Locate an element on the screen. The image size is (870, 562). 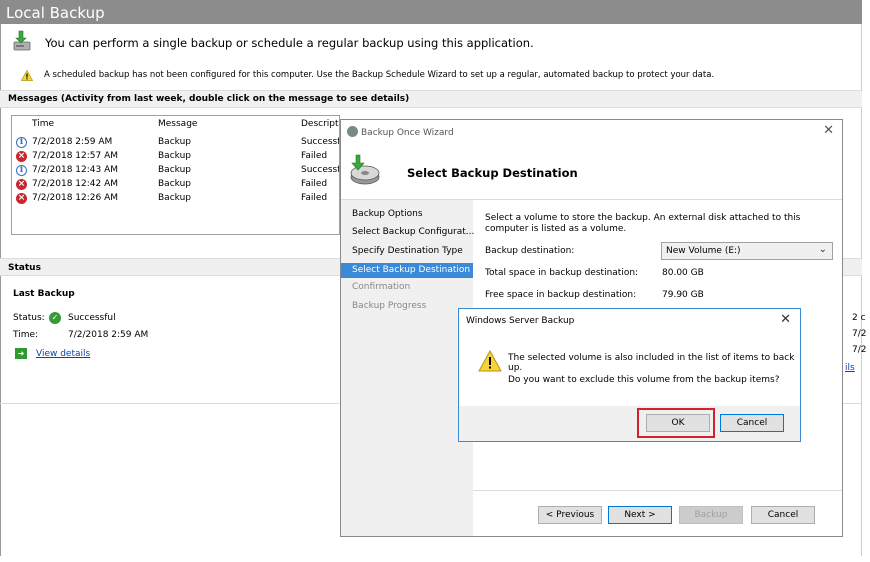
partial-text: 2 c is located at coordinates (859, 318).